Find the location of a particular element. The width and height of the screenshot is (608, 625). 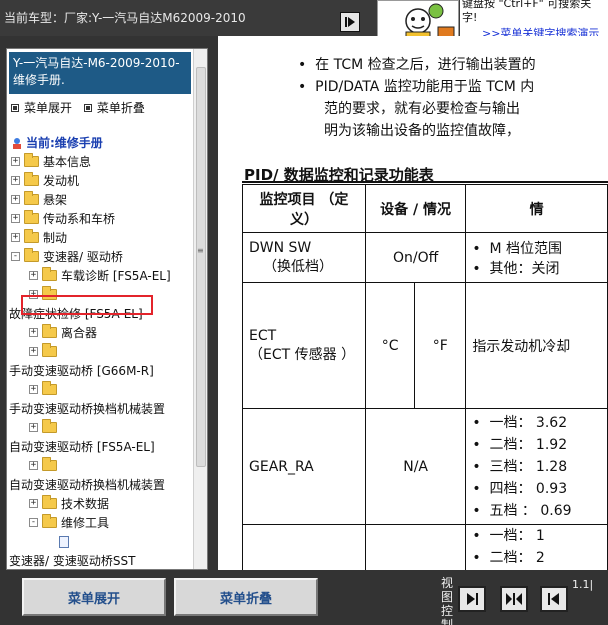

expand-menu-button: 菜单展开 is located at coordinates (94, 597).